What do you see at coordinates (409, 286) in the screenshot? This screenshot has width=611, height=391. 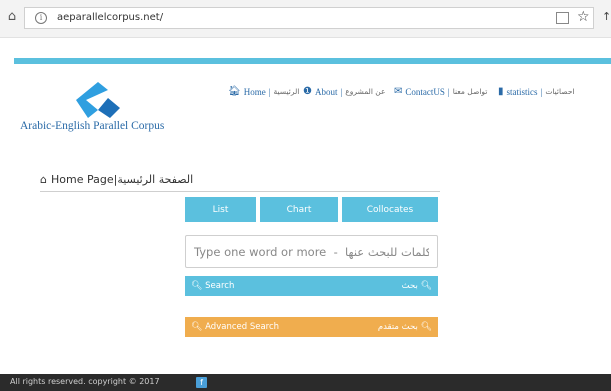 I see `search-label-ar: بحث` at bounding box center [409, 286].